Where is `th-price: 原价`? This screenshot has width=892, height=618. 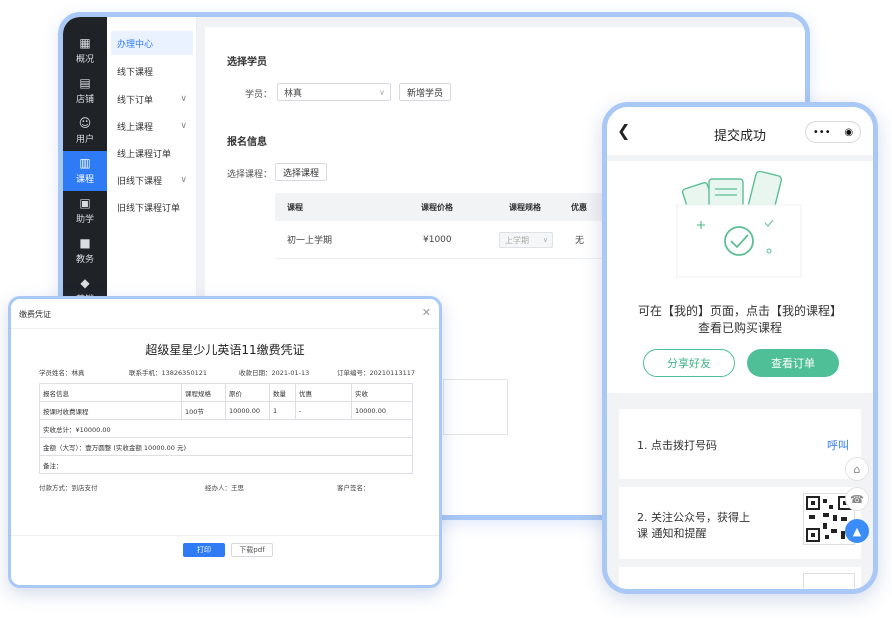
th-price: 原价 is located at coordinates (247, 392).